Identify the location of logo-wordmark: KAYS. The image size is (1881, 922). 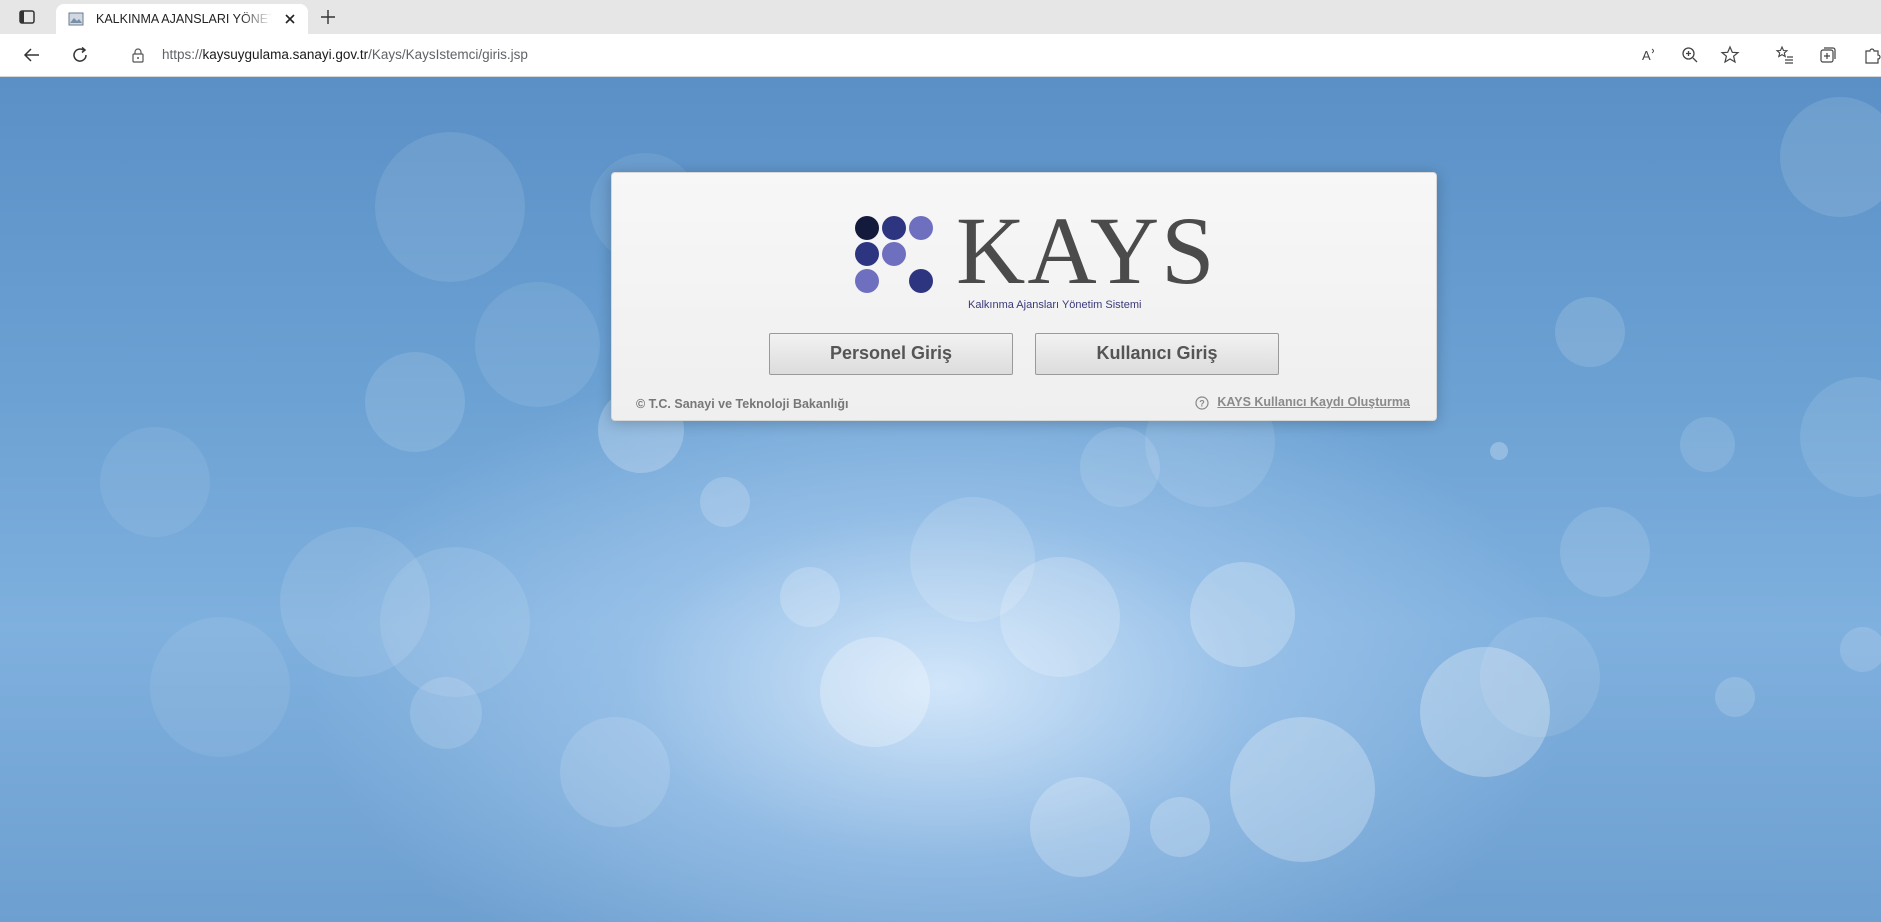
(1086, 250).